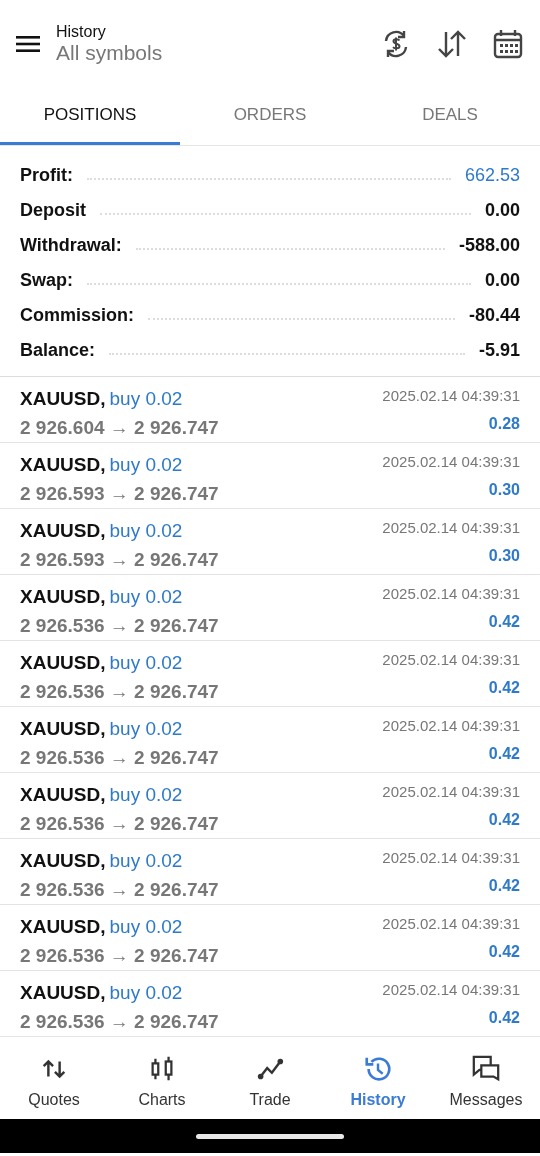  I want to click on tab: DEALS, so click(450, 116).